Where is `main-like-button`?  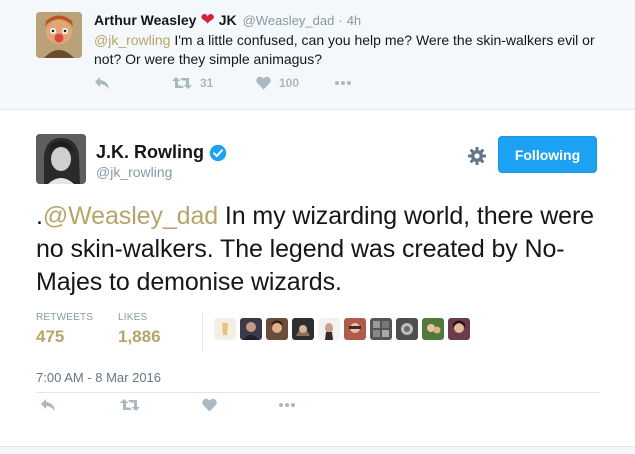
main-like-button is located at coordinates (209, 405).